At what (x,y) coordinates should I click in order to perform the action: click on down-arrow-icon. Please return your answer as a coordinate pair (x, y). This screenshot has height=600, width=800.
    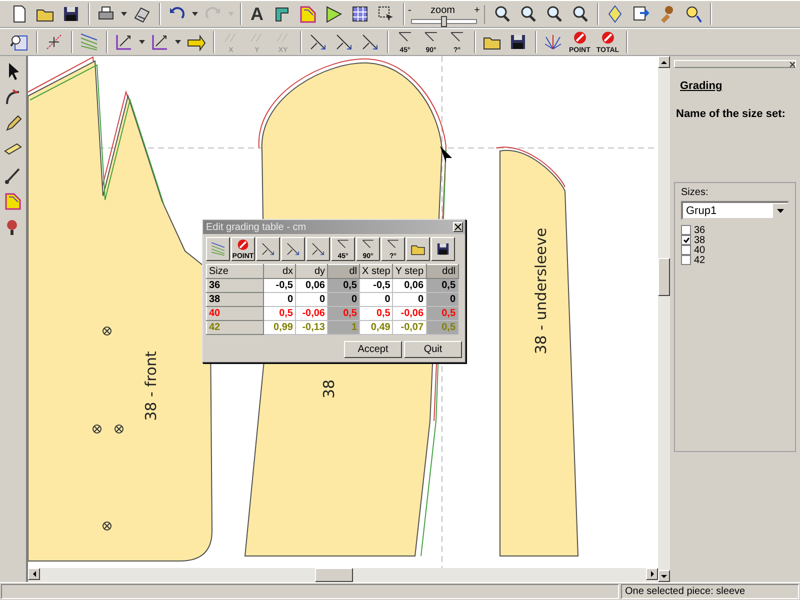
    Looking at the image, I should click on (664, 576).